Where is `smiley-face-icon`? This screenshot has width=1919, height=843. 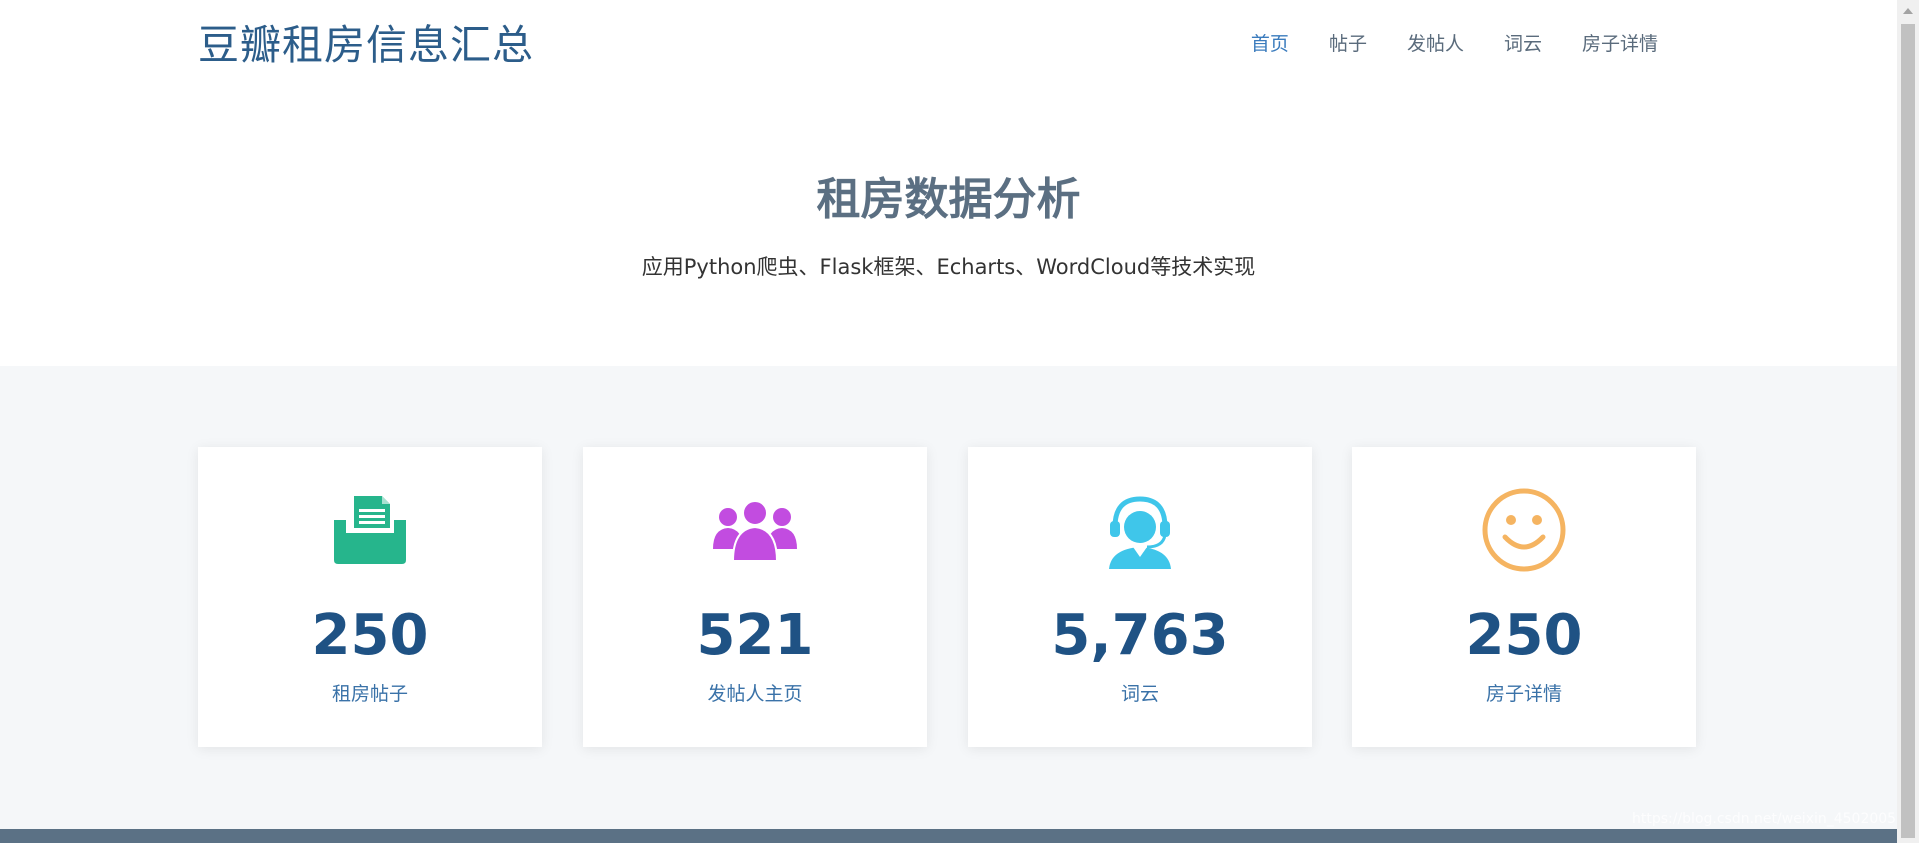
smiley-face-icon is located at coordinates (1524, 530).